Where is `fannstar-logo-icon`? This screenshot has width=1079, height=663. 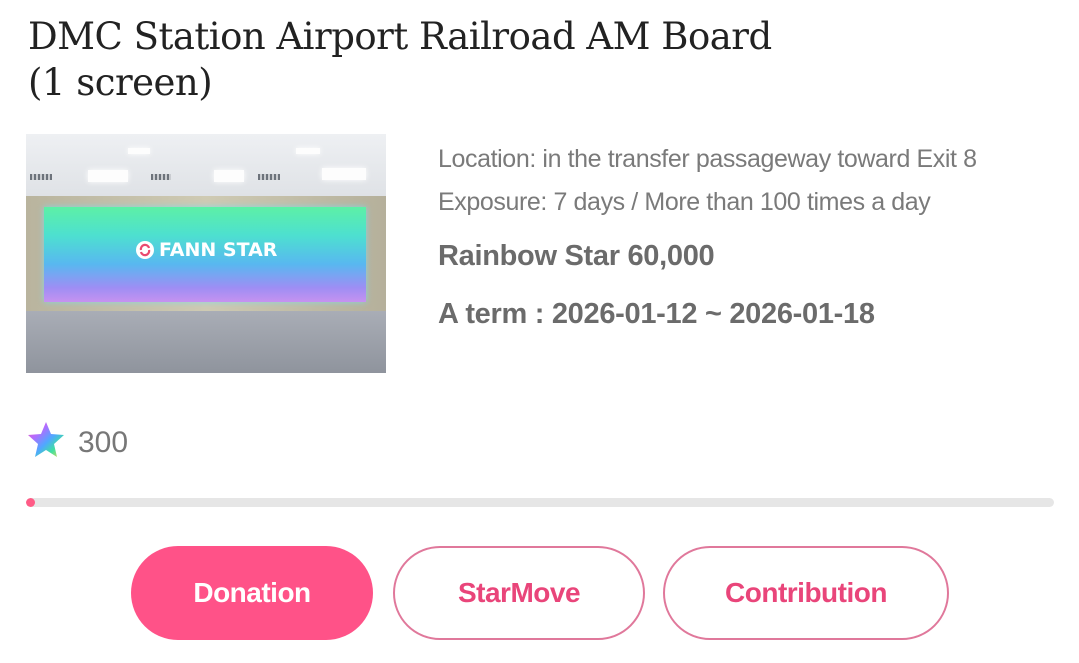 fannstar-logo-icon is located at coordinates (145, 250).